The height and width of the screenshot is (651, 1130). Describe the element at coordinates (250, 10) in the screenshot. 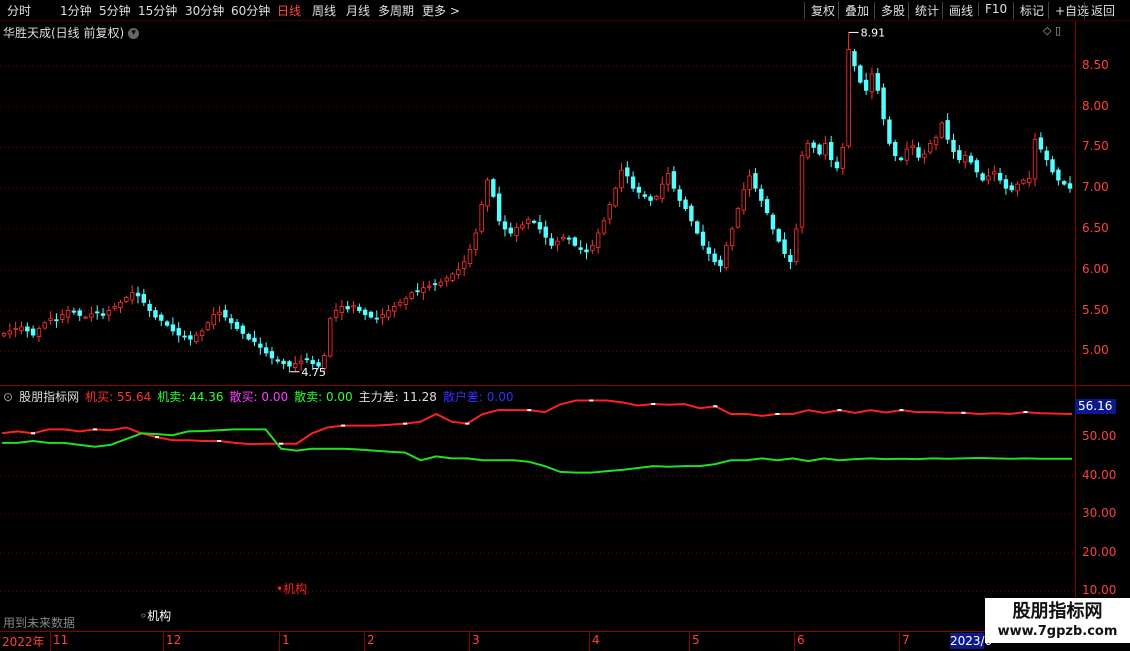

I see `period-tab-5: 60分钟` at that location.